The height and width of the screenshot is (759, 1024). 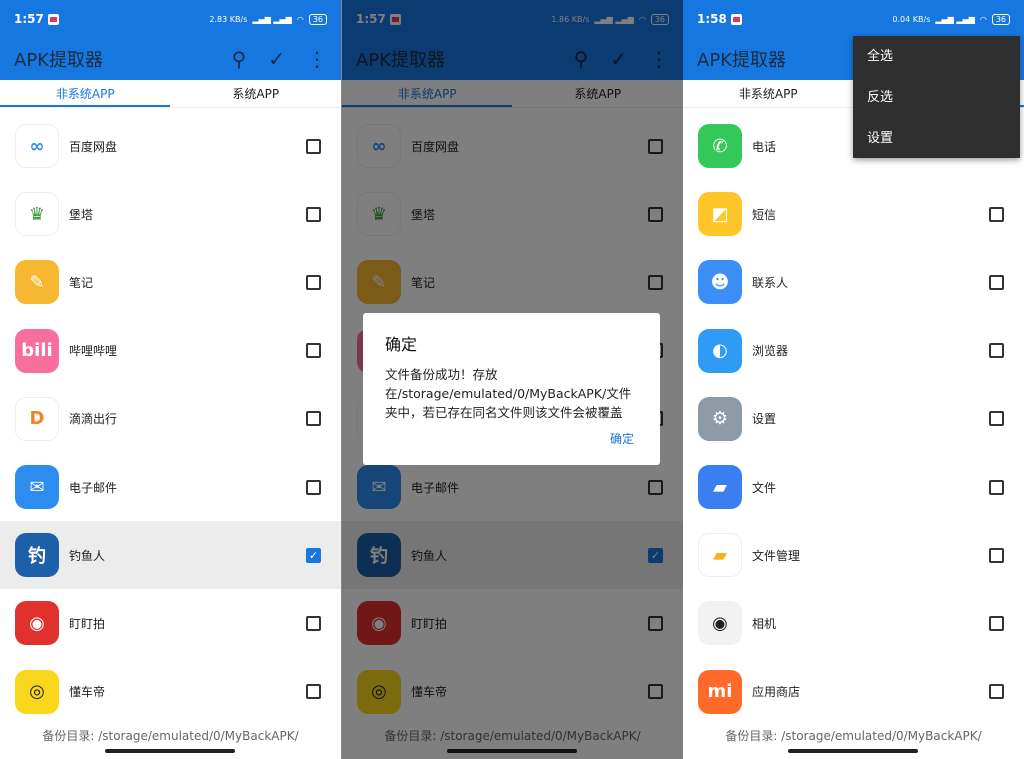 I want to click on app-row: D 滴滴出行, so click(x=170, y=419).